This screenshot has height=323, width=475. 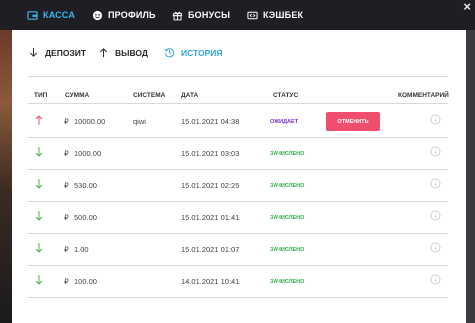 I want to click on subtab-withdraw: ВЫВОД, so click(x=123, y=52).